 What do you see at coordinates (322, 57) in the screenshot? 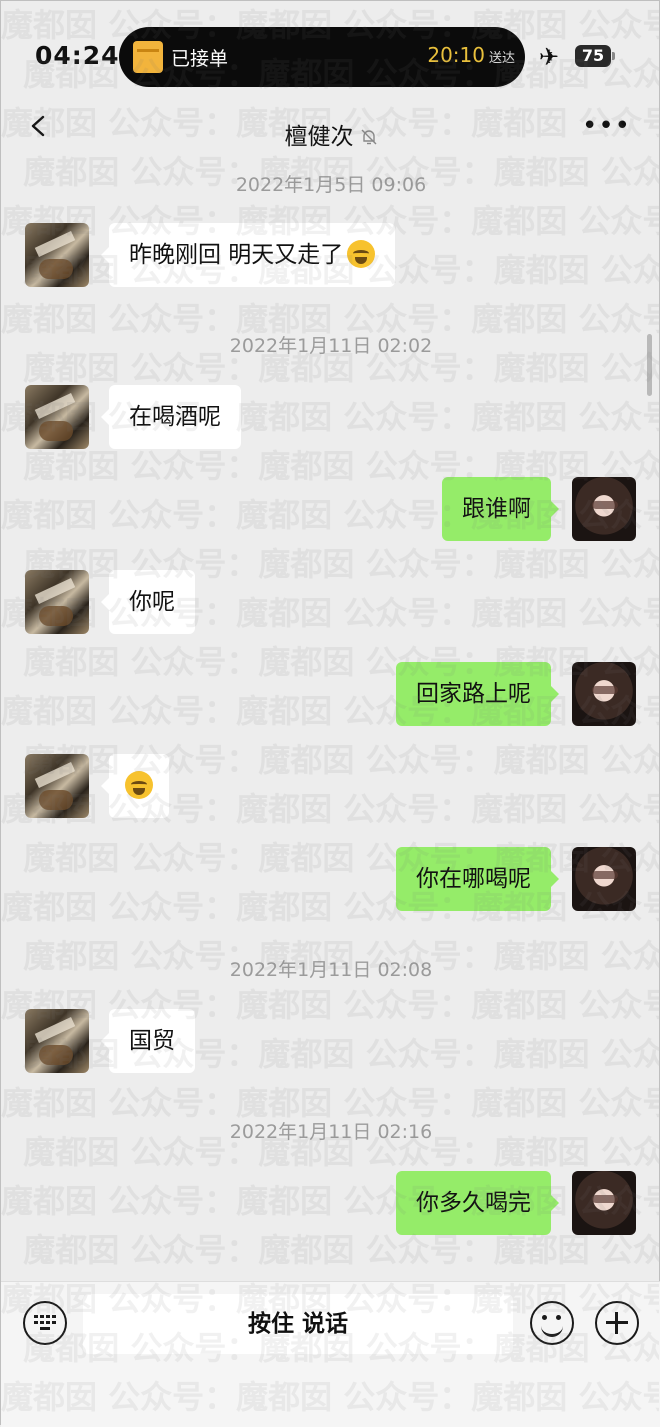
I see `dynamic-island: 已接单 20:10 送达` at bounding box center [322, 57].